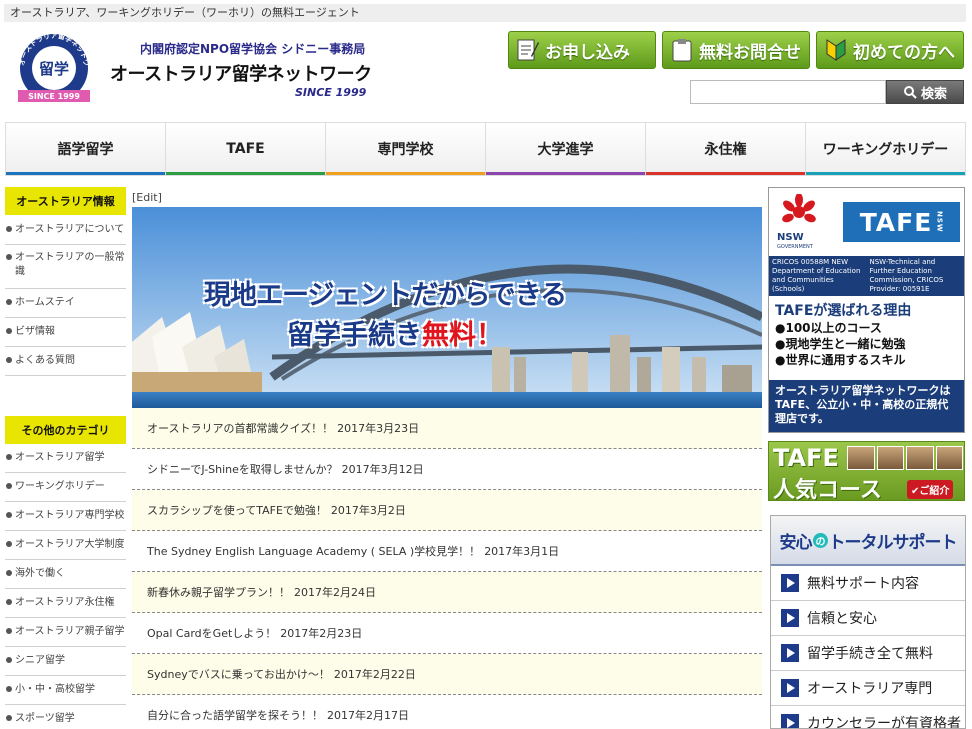 This screenshot has width=972, height=729. What do you see at coordinates (65, 430) in the screenshot?
I see `sidebar-heading-other-categories: その他のカテゴリ` at bounding box center [65, 430].